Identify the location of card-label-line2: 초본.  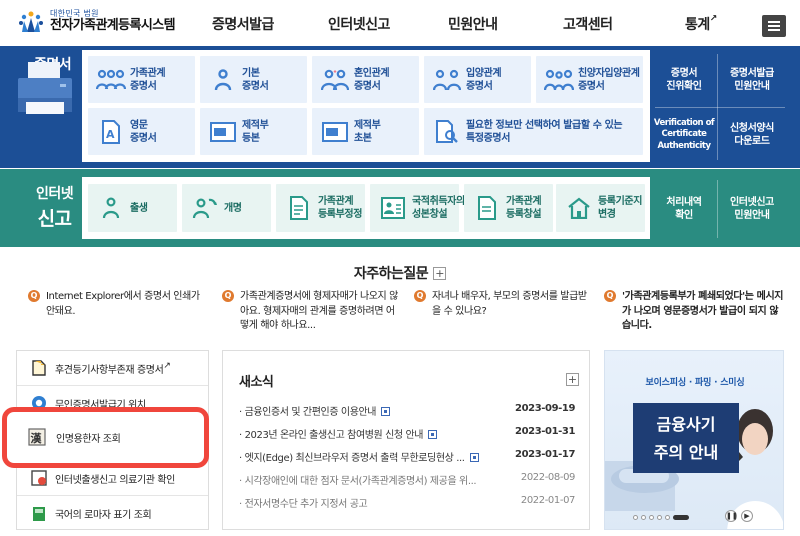
(363, 138).